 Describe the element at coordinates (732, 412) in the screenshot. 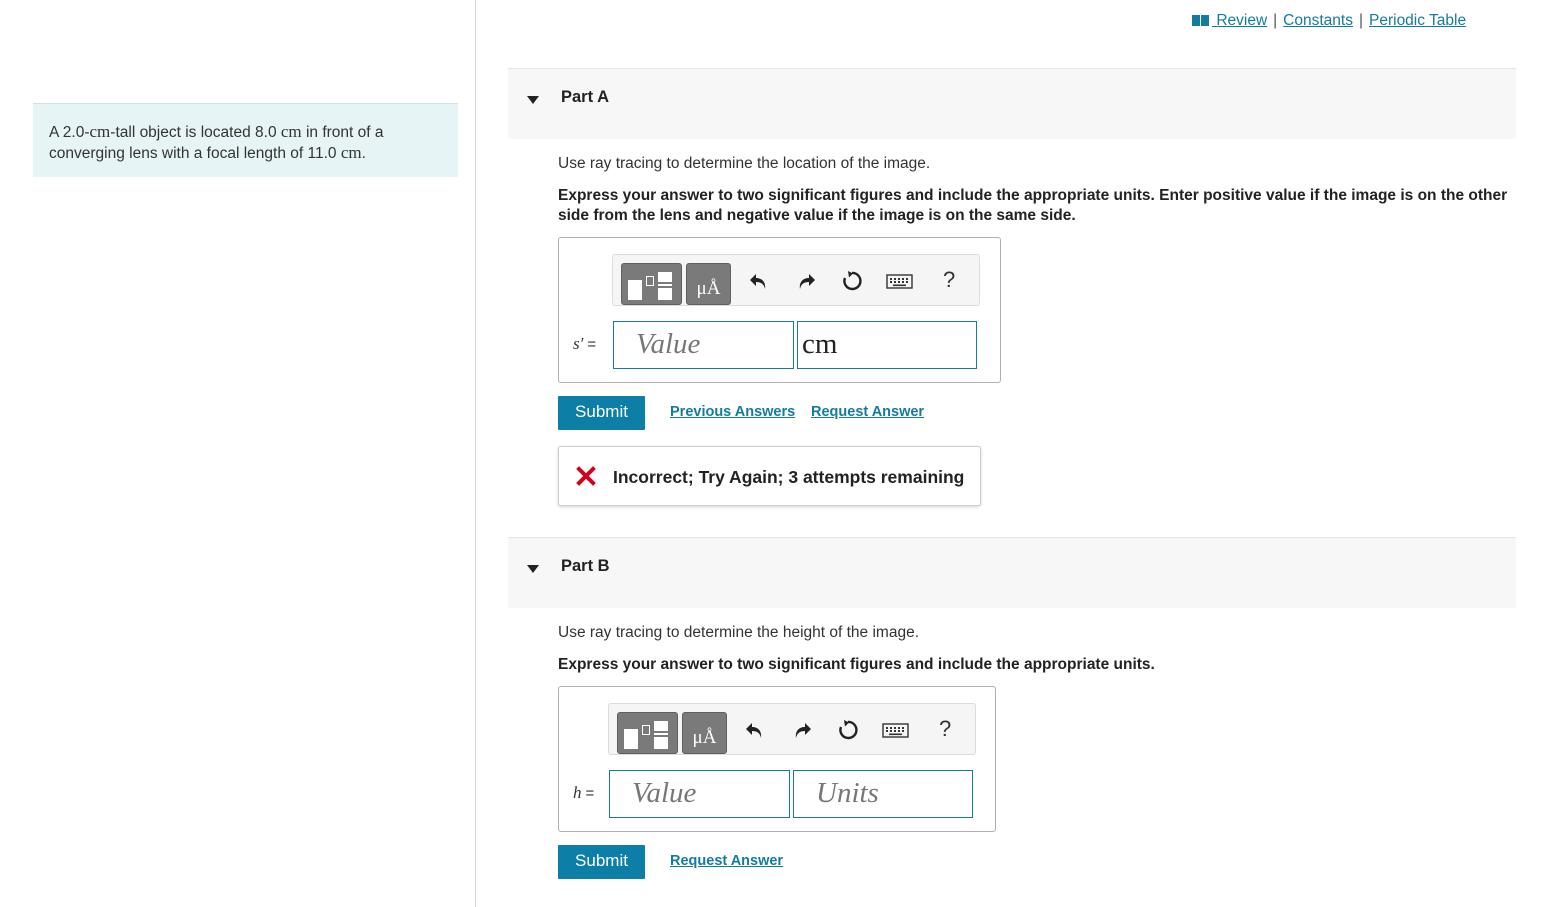

I see `previous-answers-link: Previous Answers` at that location.